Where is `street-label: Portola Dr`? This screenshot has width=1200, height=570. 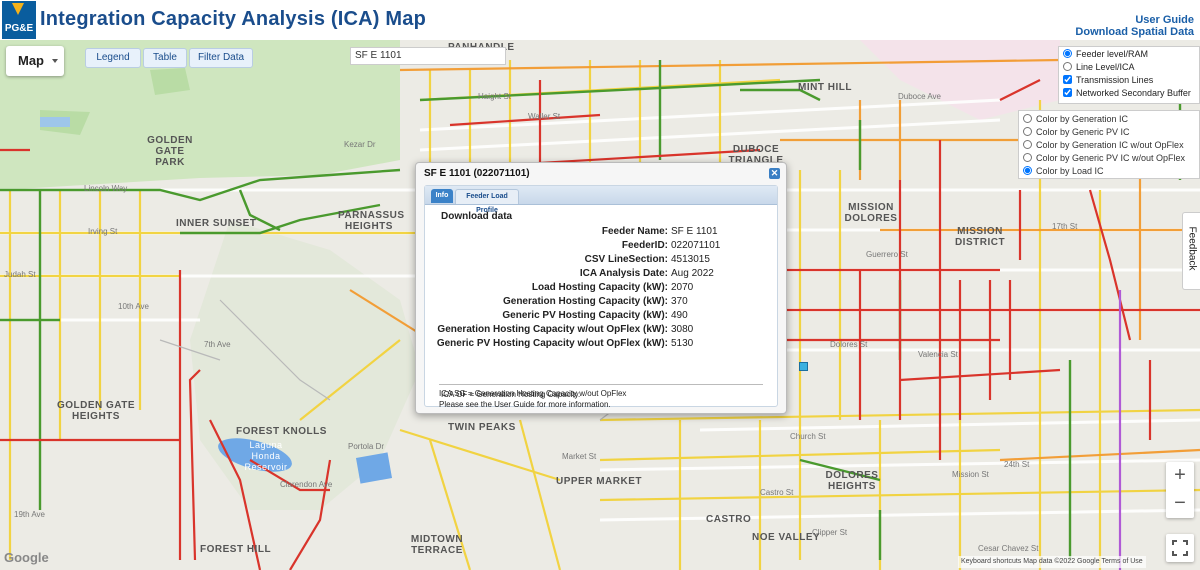
street-label: Portola Dr is located at coordinates (366, 446).